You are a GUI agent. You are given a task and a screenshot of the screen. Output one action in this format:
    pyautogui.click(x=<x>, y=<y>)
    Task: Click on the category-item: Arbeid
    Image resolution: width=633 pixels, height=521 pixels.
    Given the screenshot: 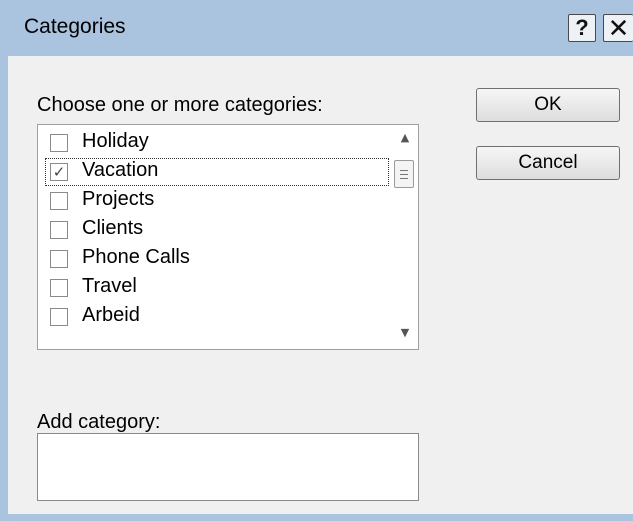 What is the action you would take?
    pyautogui.click(x=219, y=317)
    